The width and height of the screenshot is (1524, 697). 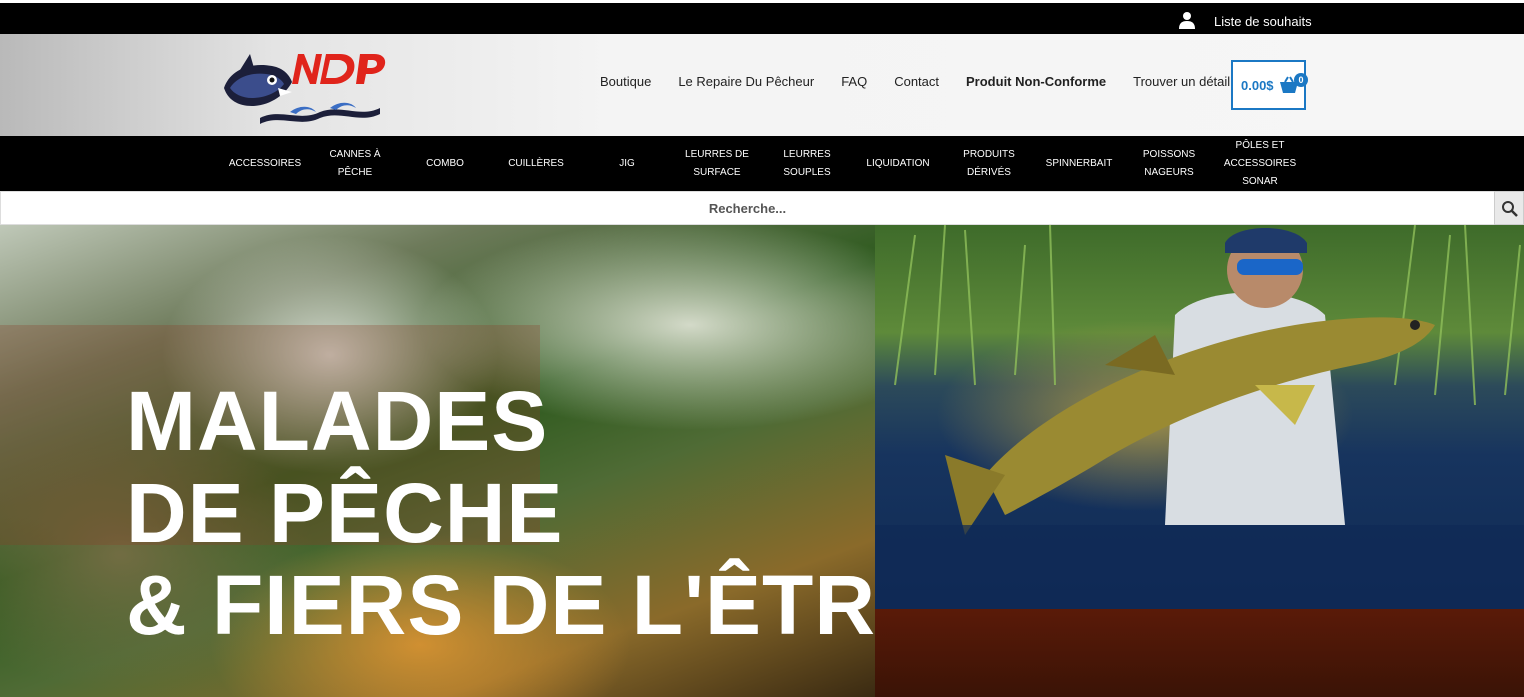 I want to click on category-cannes-a-peche: CANNES À PÊCHE, so click(x=355, y=163).